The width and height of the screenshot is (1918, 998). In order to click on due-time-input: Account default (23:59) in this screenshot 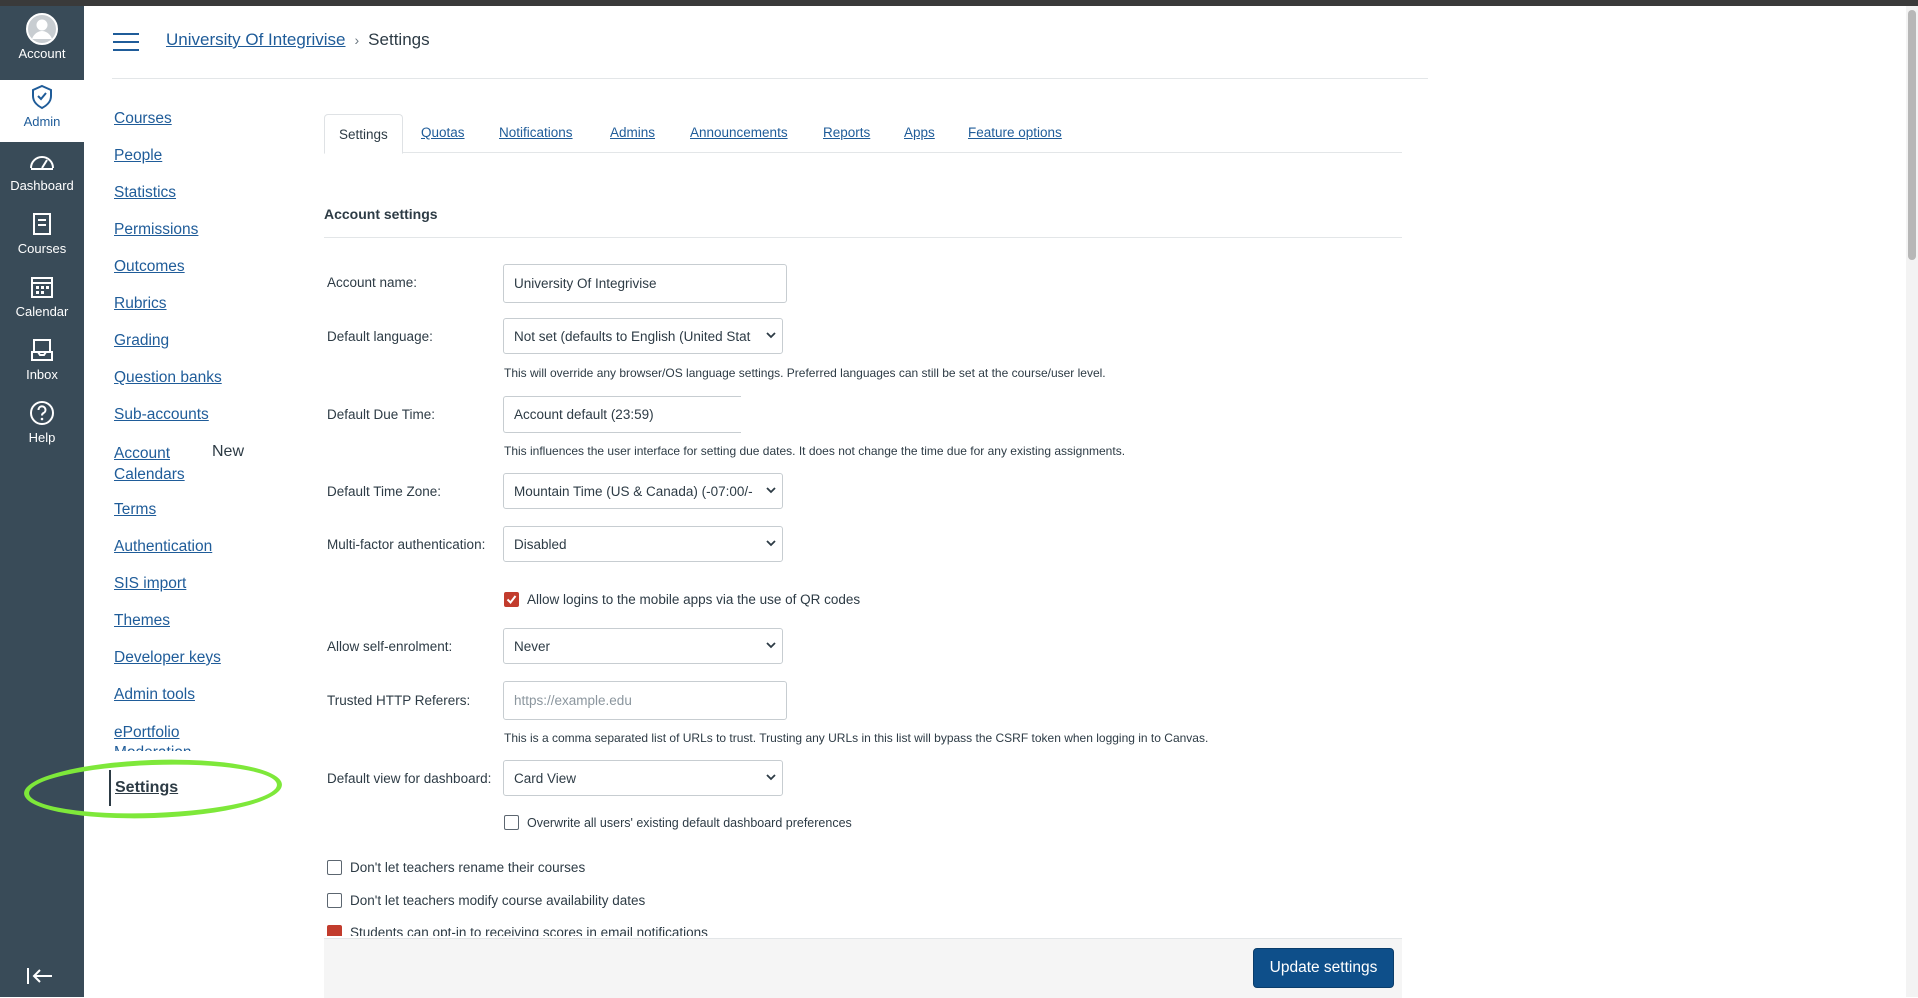, I will do `click(622, 414)`.